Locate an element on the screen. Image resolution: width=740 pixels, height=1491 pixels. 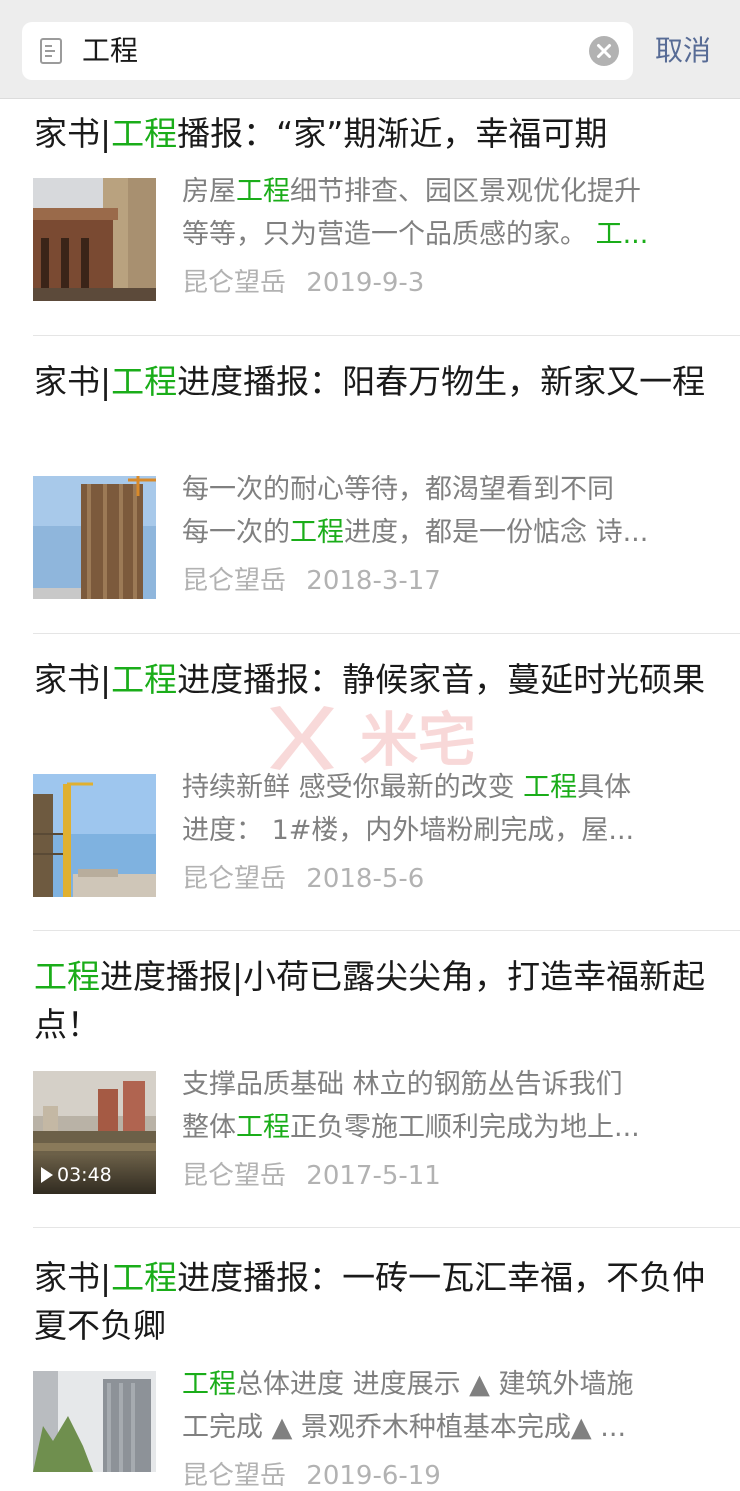
construction-image is located at coordinates (94, 835).